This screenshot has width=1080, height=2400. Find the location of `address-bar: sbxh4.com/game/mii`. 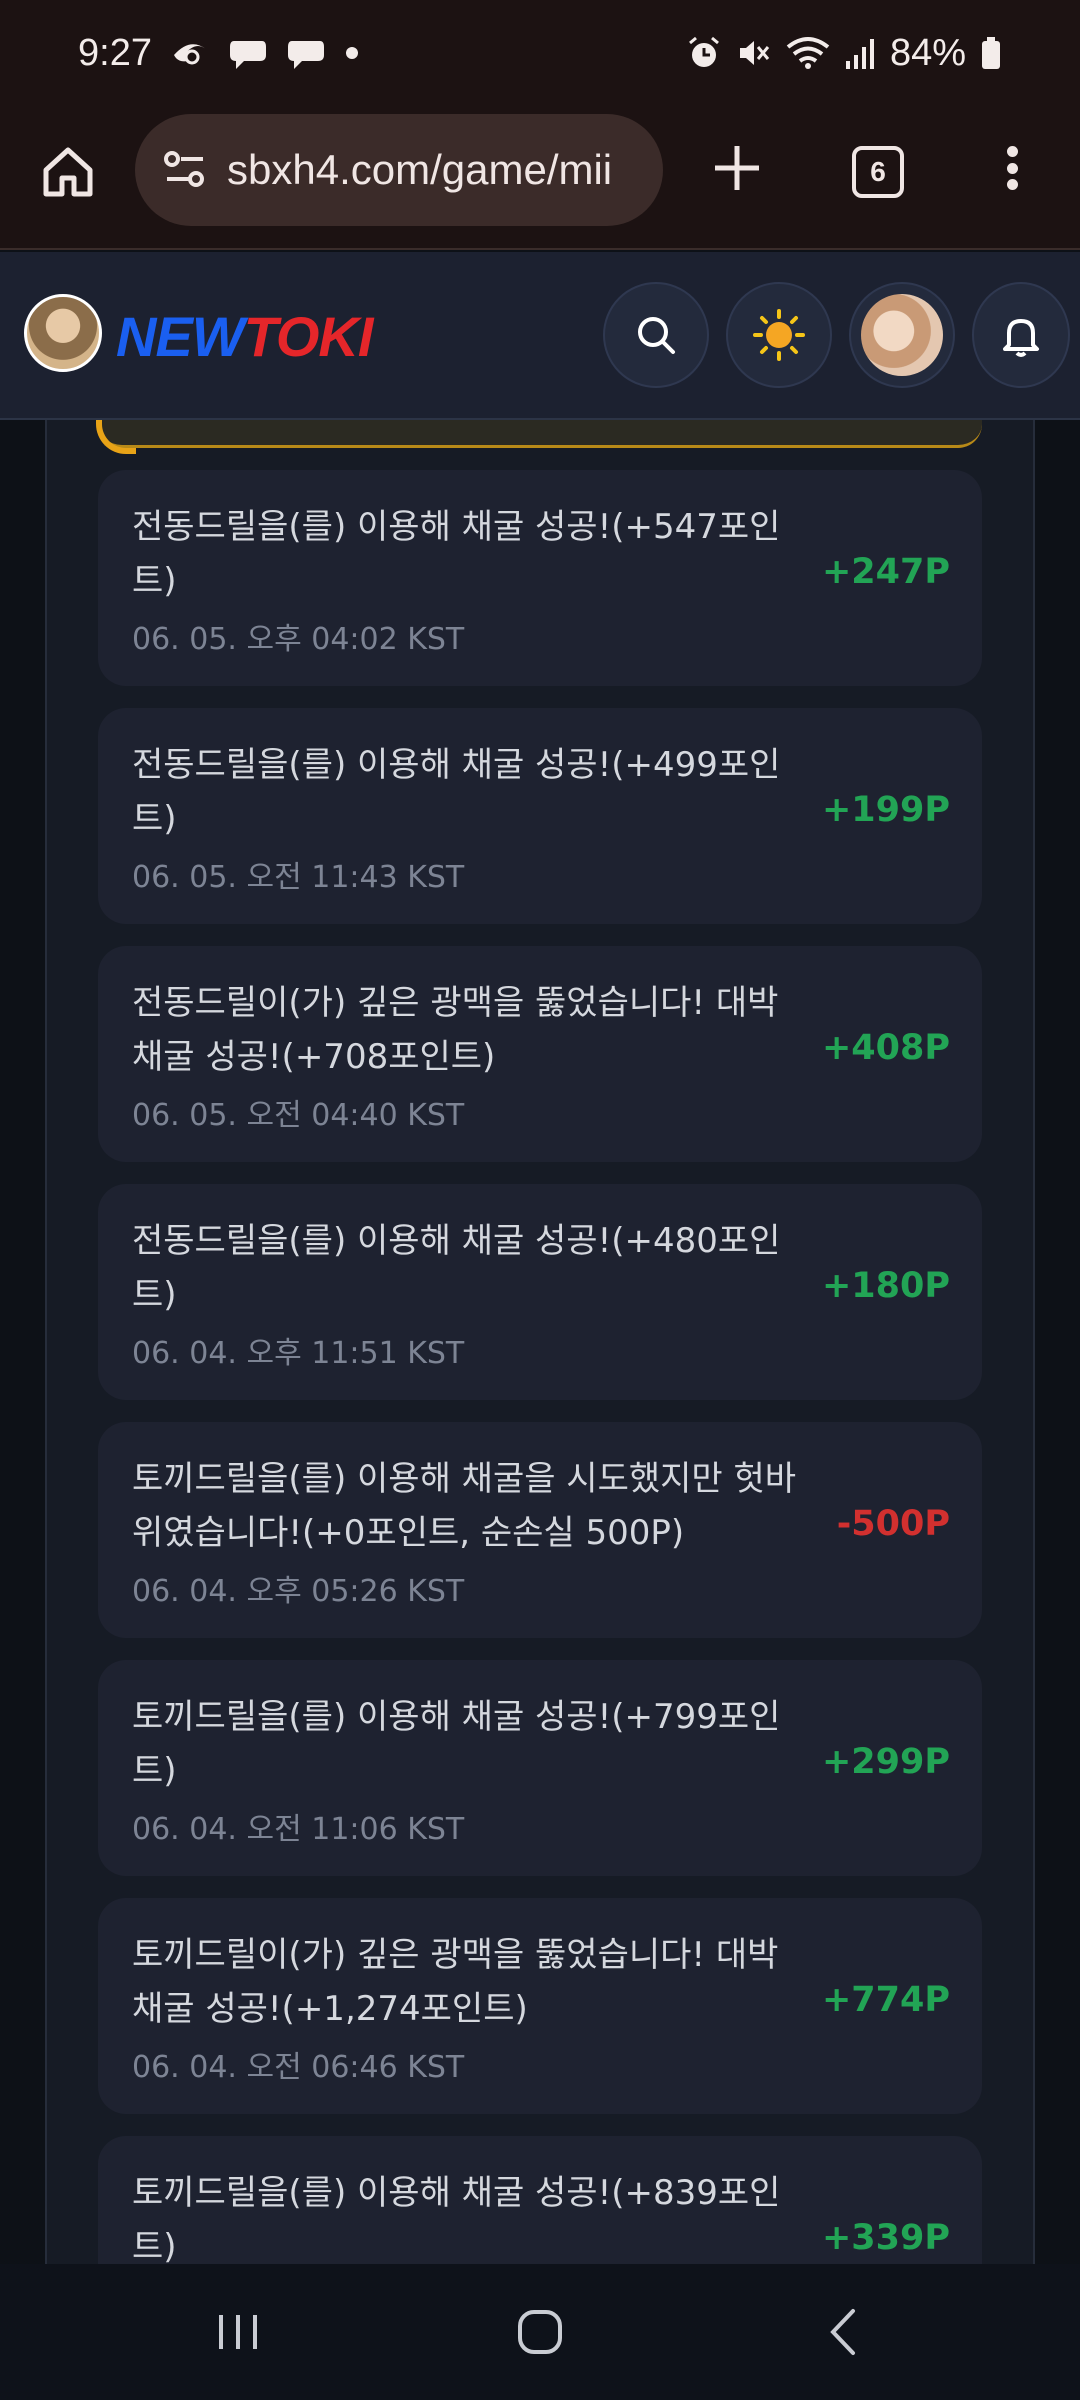

address-bar: sbxh4.com/game/mii is located at coordinates (399, 170).